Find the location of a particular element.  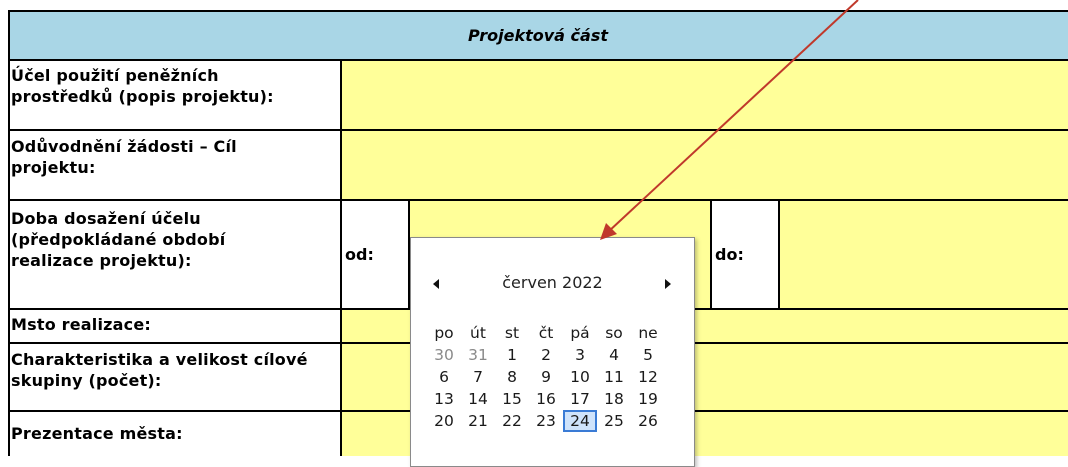

weekday-header: so is located at coordinates (614, 333).